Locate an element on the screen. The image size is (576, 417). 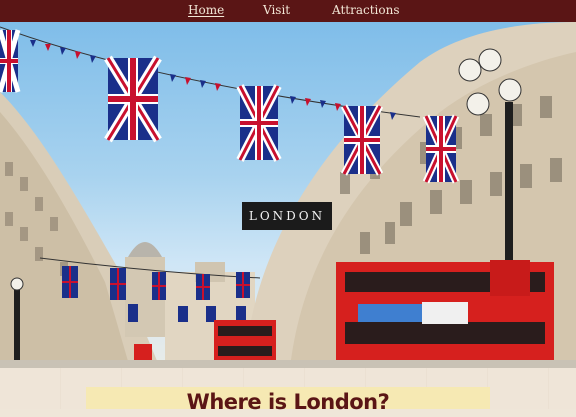
section-heading: Where is London? is located at coordinates (288, 402).